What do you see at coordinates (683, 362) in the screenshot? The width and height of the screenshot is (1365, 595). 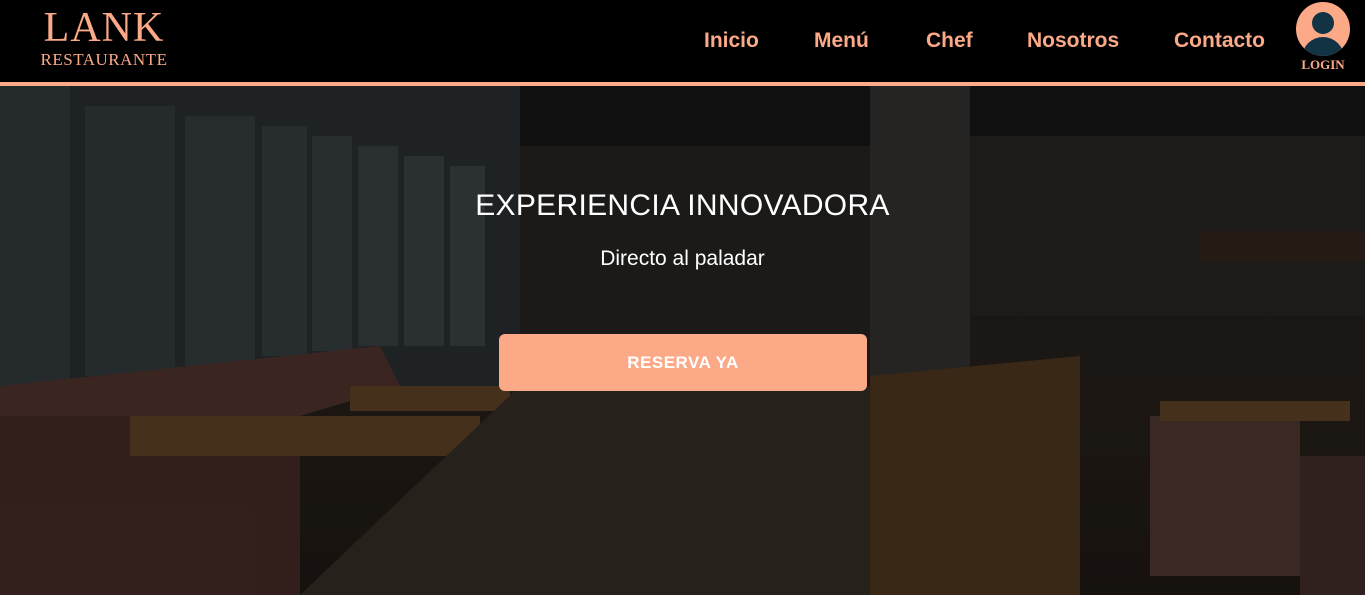 I see `reserve-button: RESERVA YA` at bounding box center [683, 362].